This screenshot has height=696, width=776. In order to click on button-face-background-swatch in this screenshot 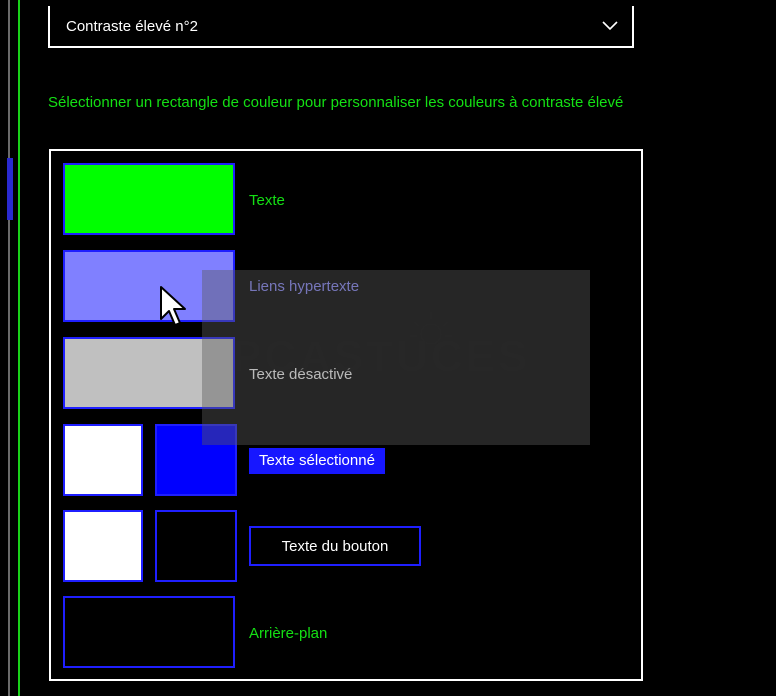, I will do `click(196, 546)`.